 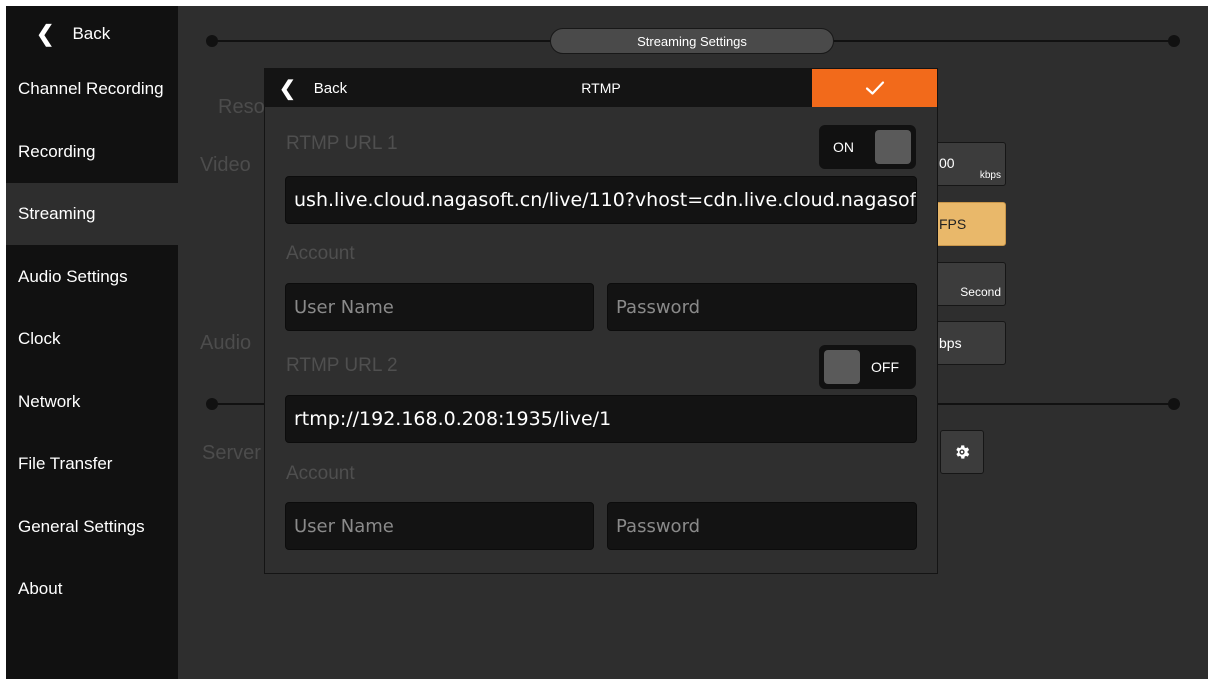 I want to click on video-bitrate-value: 00, so click(x=947, y=163).